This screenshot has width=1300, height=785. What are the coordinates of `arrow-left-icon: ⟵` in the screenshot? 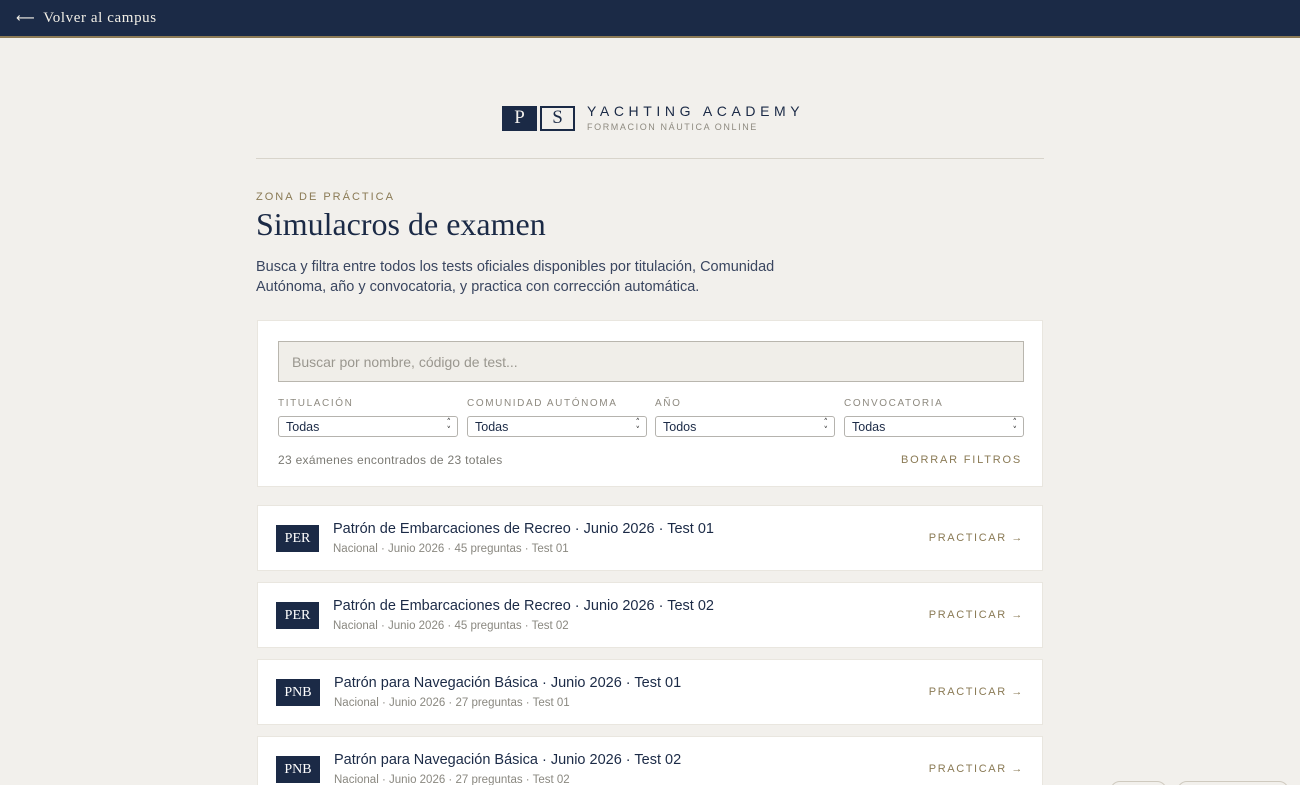 It's located at (26, 18).